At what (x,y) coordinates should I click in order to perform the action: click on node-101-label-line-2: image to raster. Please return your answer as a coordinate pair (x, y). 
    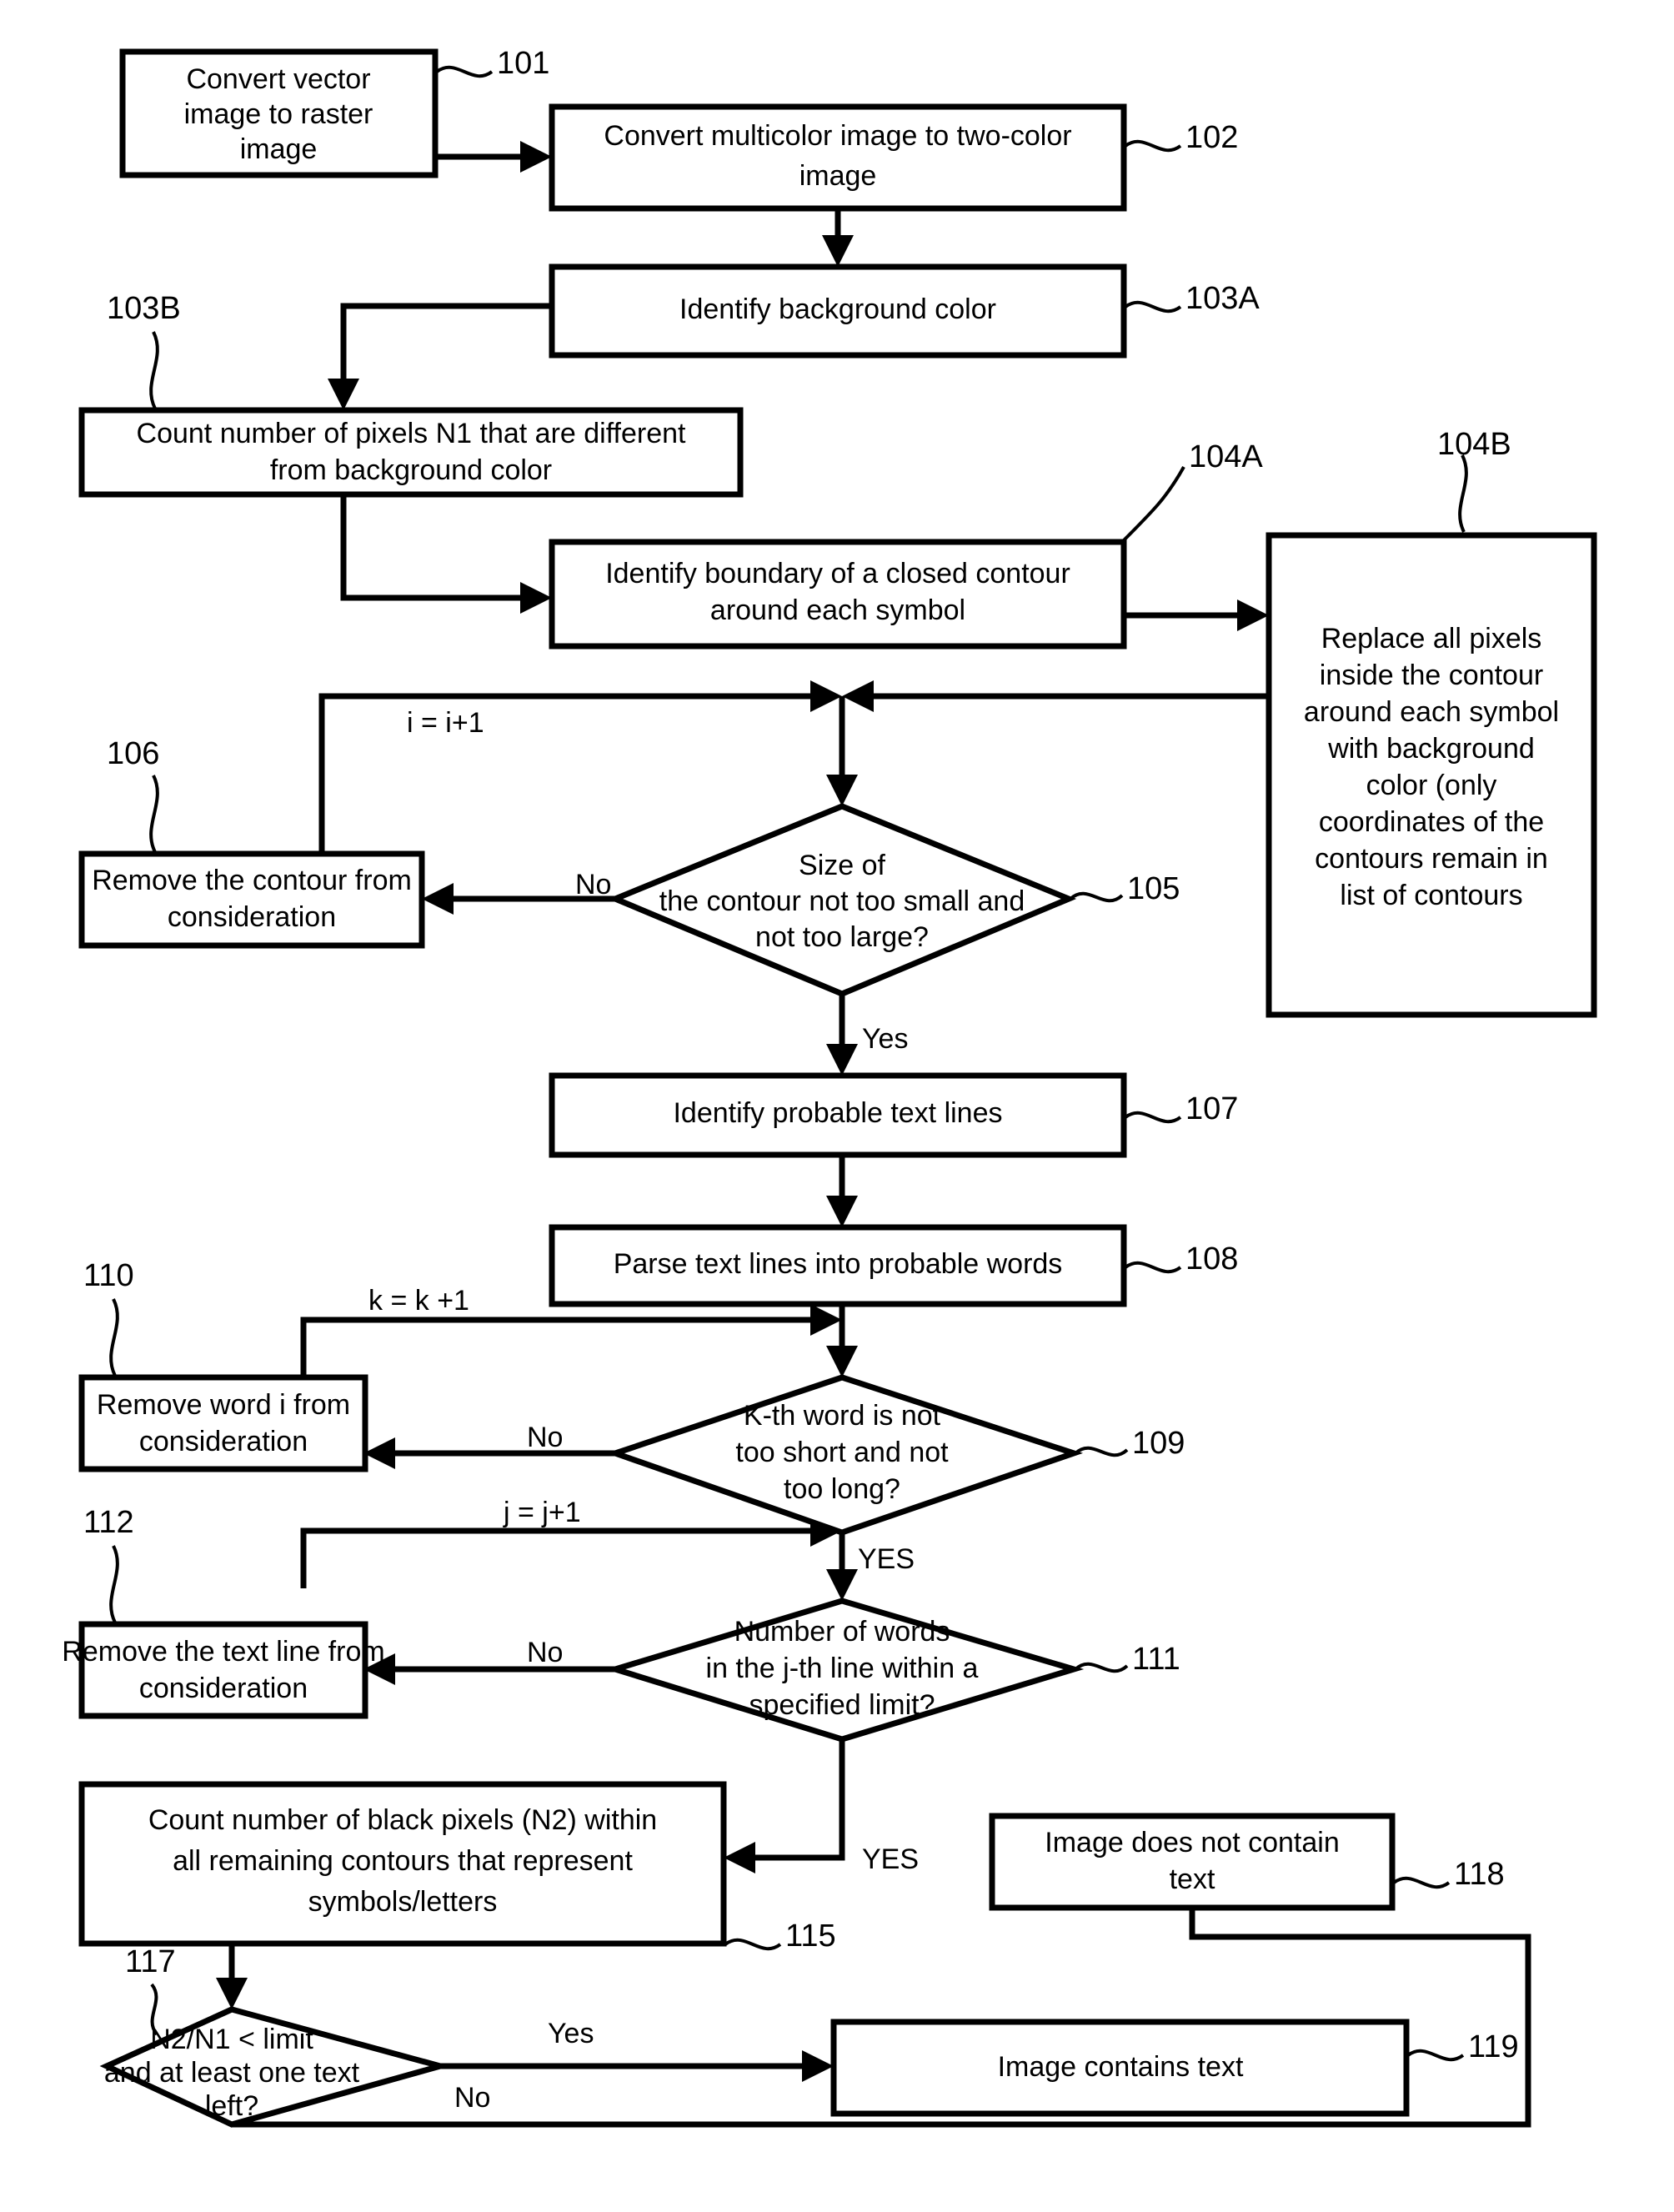
    Looking at the image, I should click on (279, 114).